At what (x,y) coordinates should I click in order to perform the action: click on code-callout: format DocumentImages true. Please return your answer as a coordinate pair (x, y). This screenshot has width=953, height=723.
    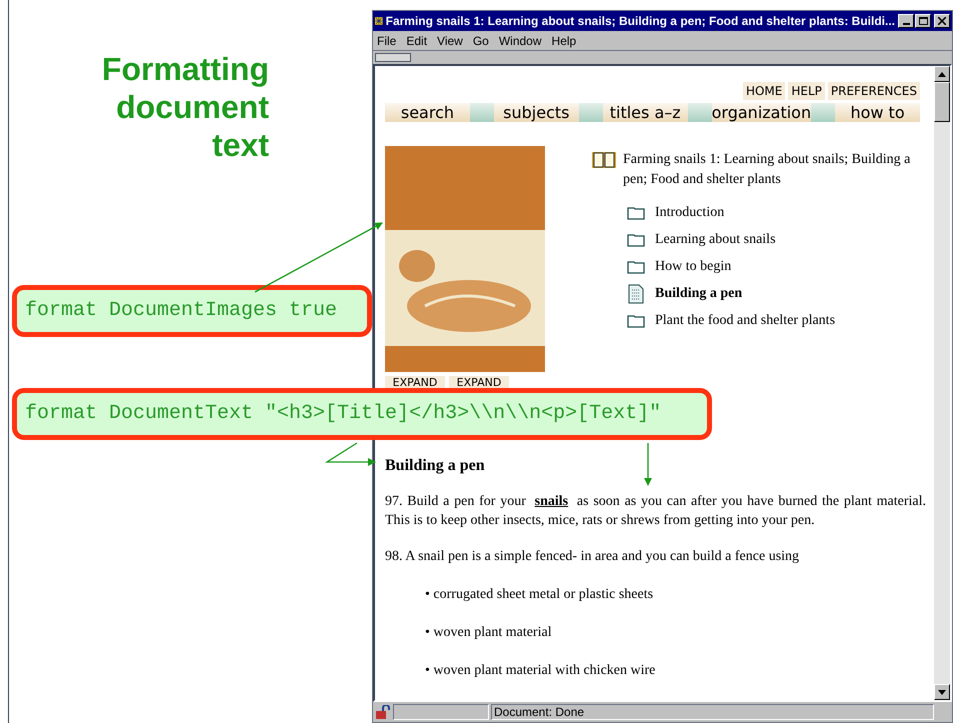
    Looking at the image, I should click on (192, 311).